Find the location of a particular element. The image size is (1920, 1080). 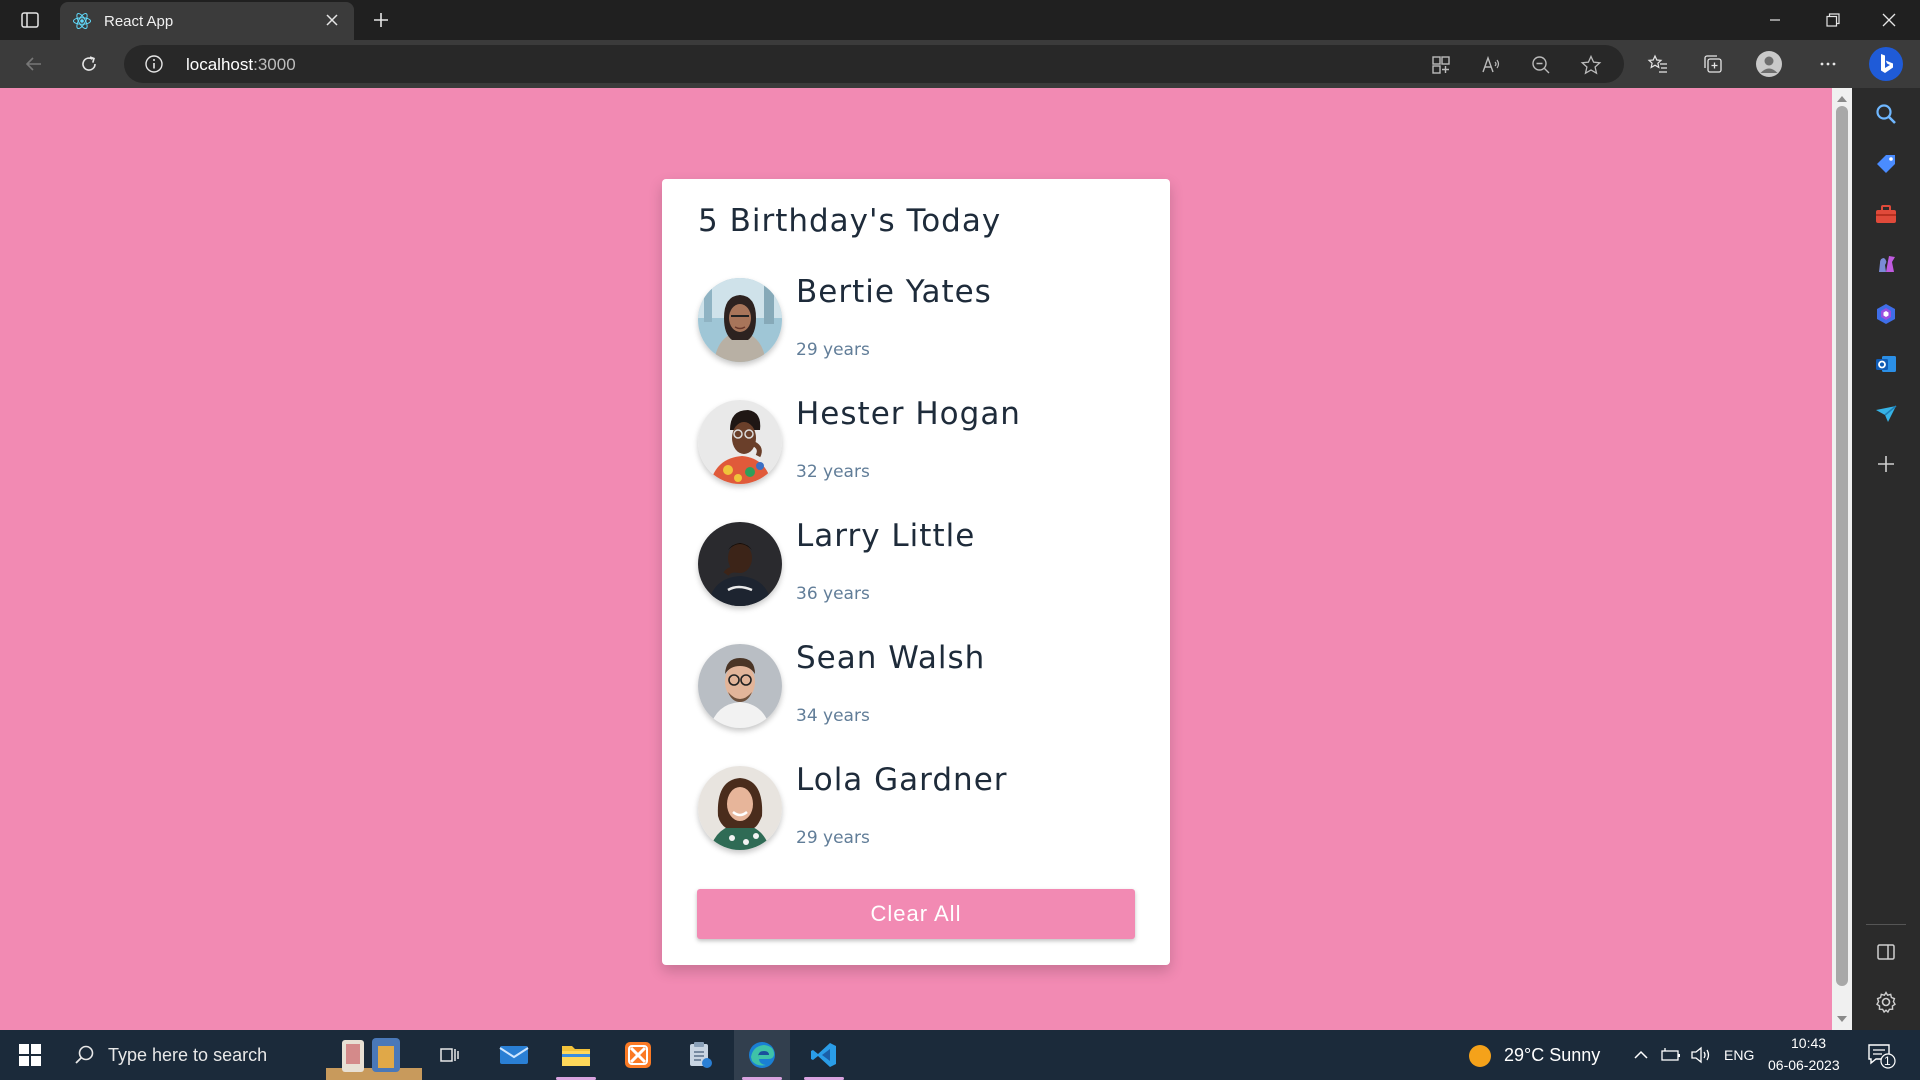

edge-browser-icon is located at coordinates (762, 1055).